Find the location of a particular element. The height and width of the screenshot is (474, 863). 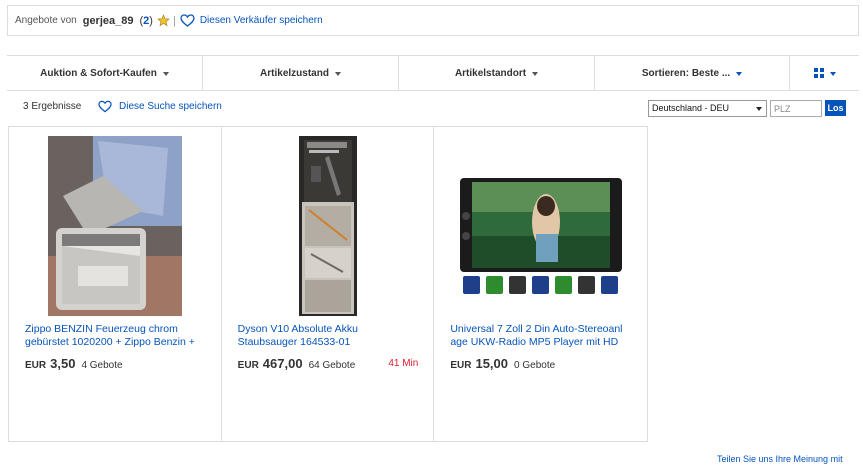

item-title-line1: Universal 7 Zoll 2 Din Auto-Stereoanl is located at coordinates (536, 329).